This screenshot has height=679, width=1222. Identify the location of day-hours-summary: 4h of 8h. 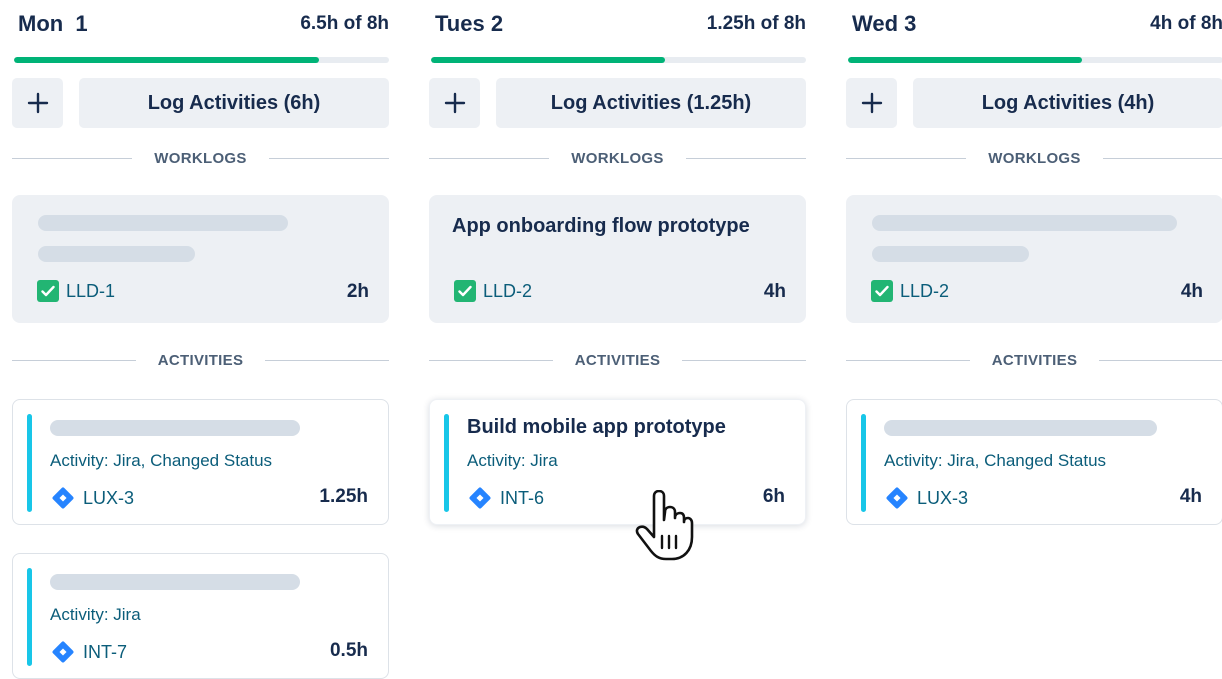
(1186, 23).